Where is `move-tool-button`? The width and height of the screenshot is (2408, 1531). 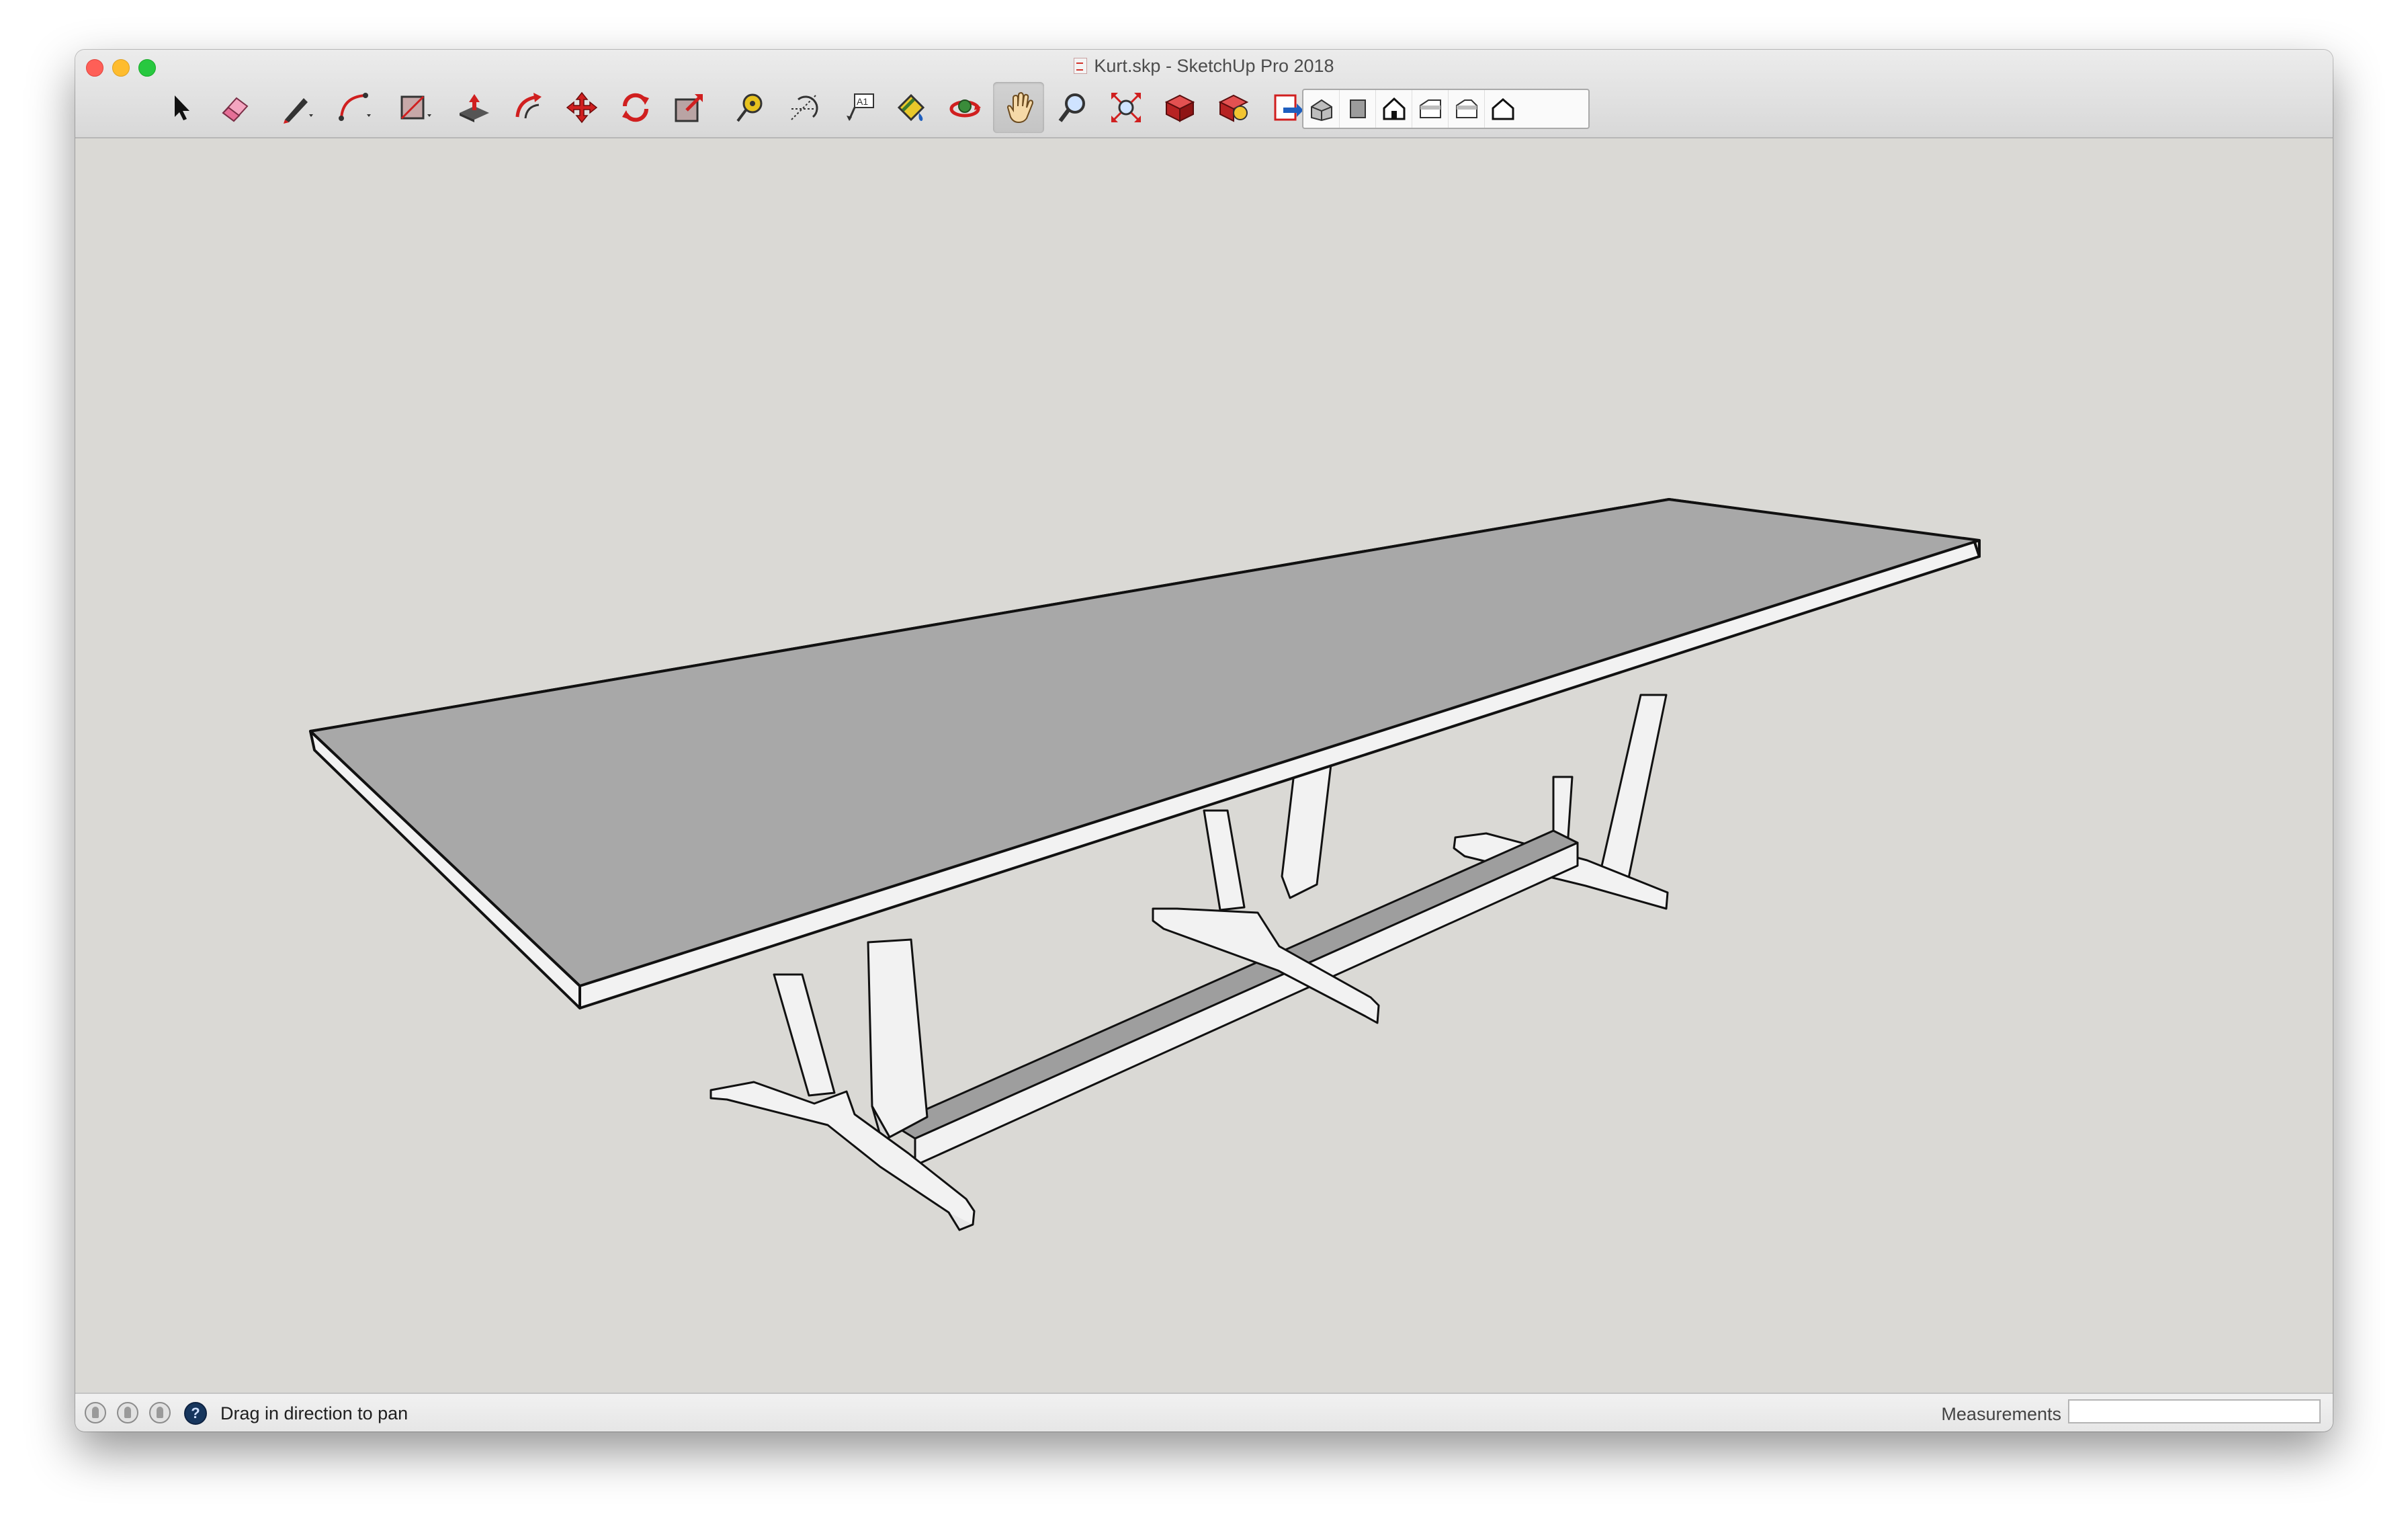 move-tool-button is located at coordinates (581, 108).